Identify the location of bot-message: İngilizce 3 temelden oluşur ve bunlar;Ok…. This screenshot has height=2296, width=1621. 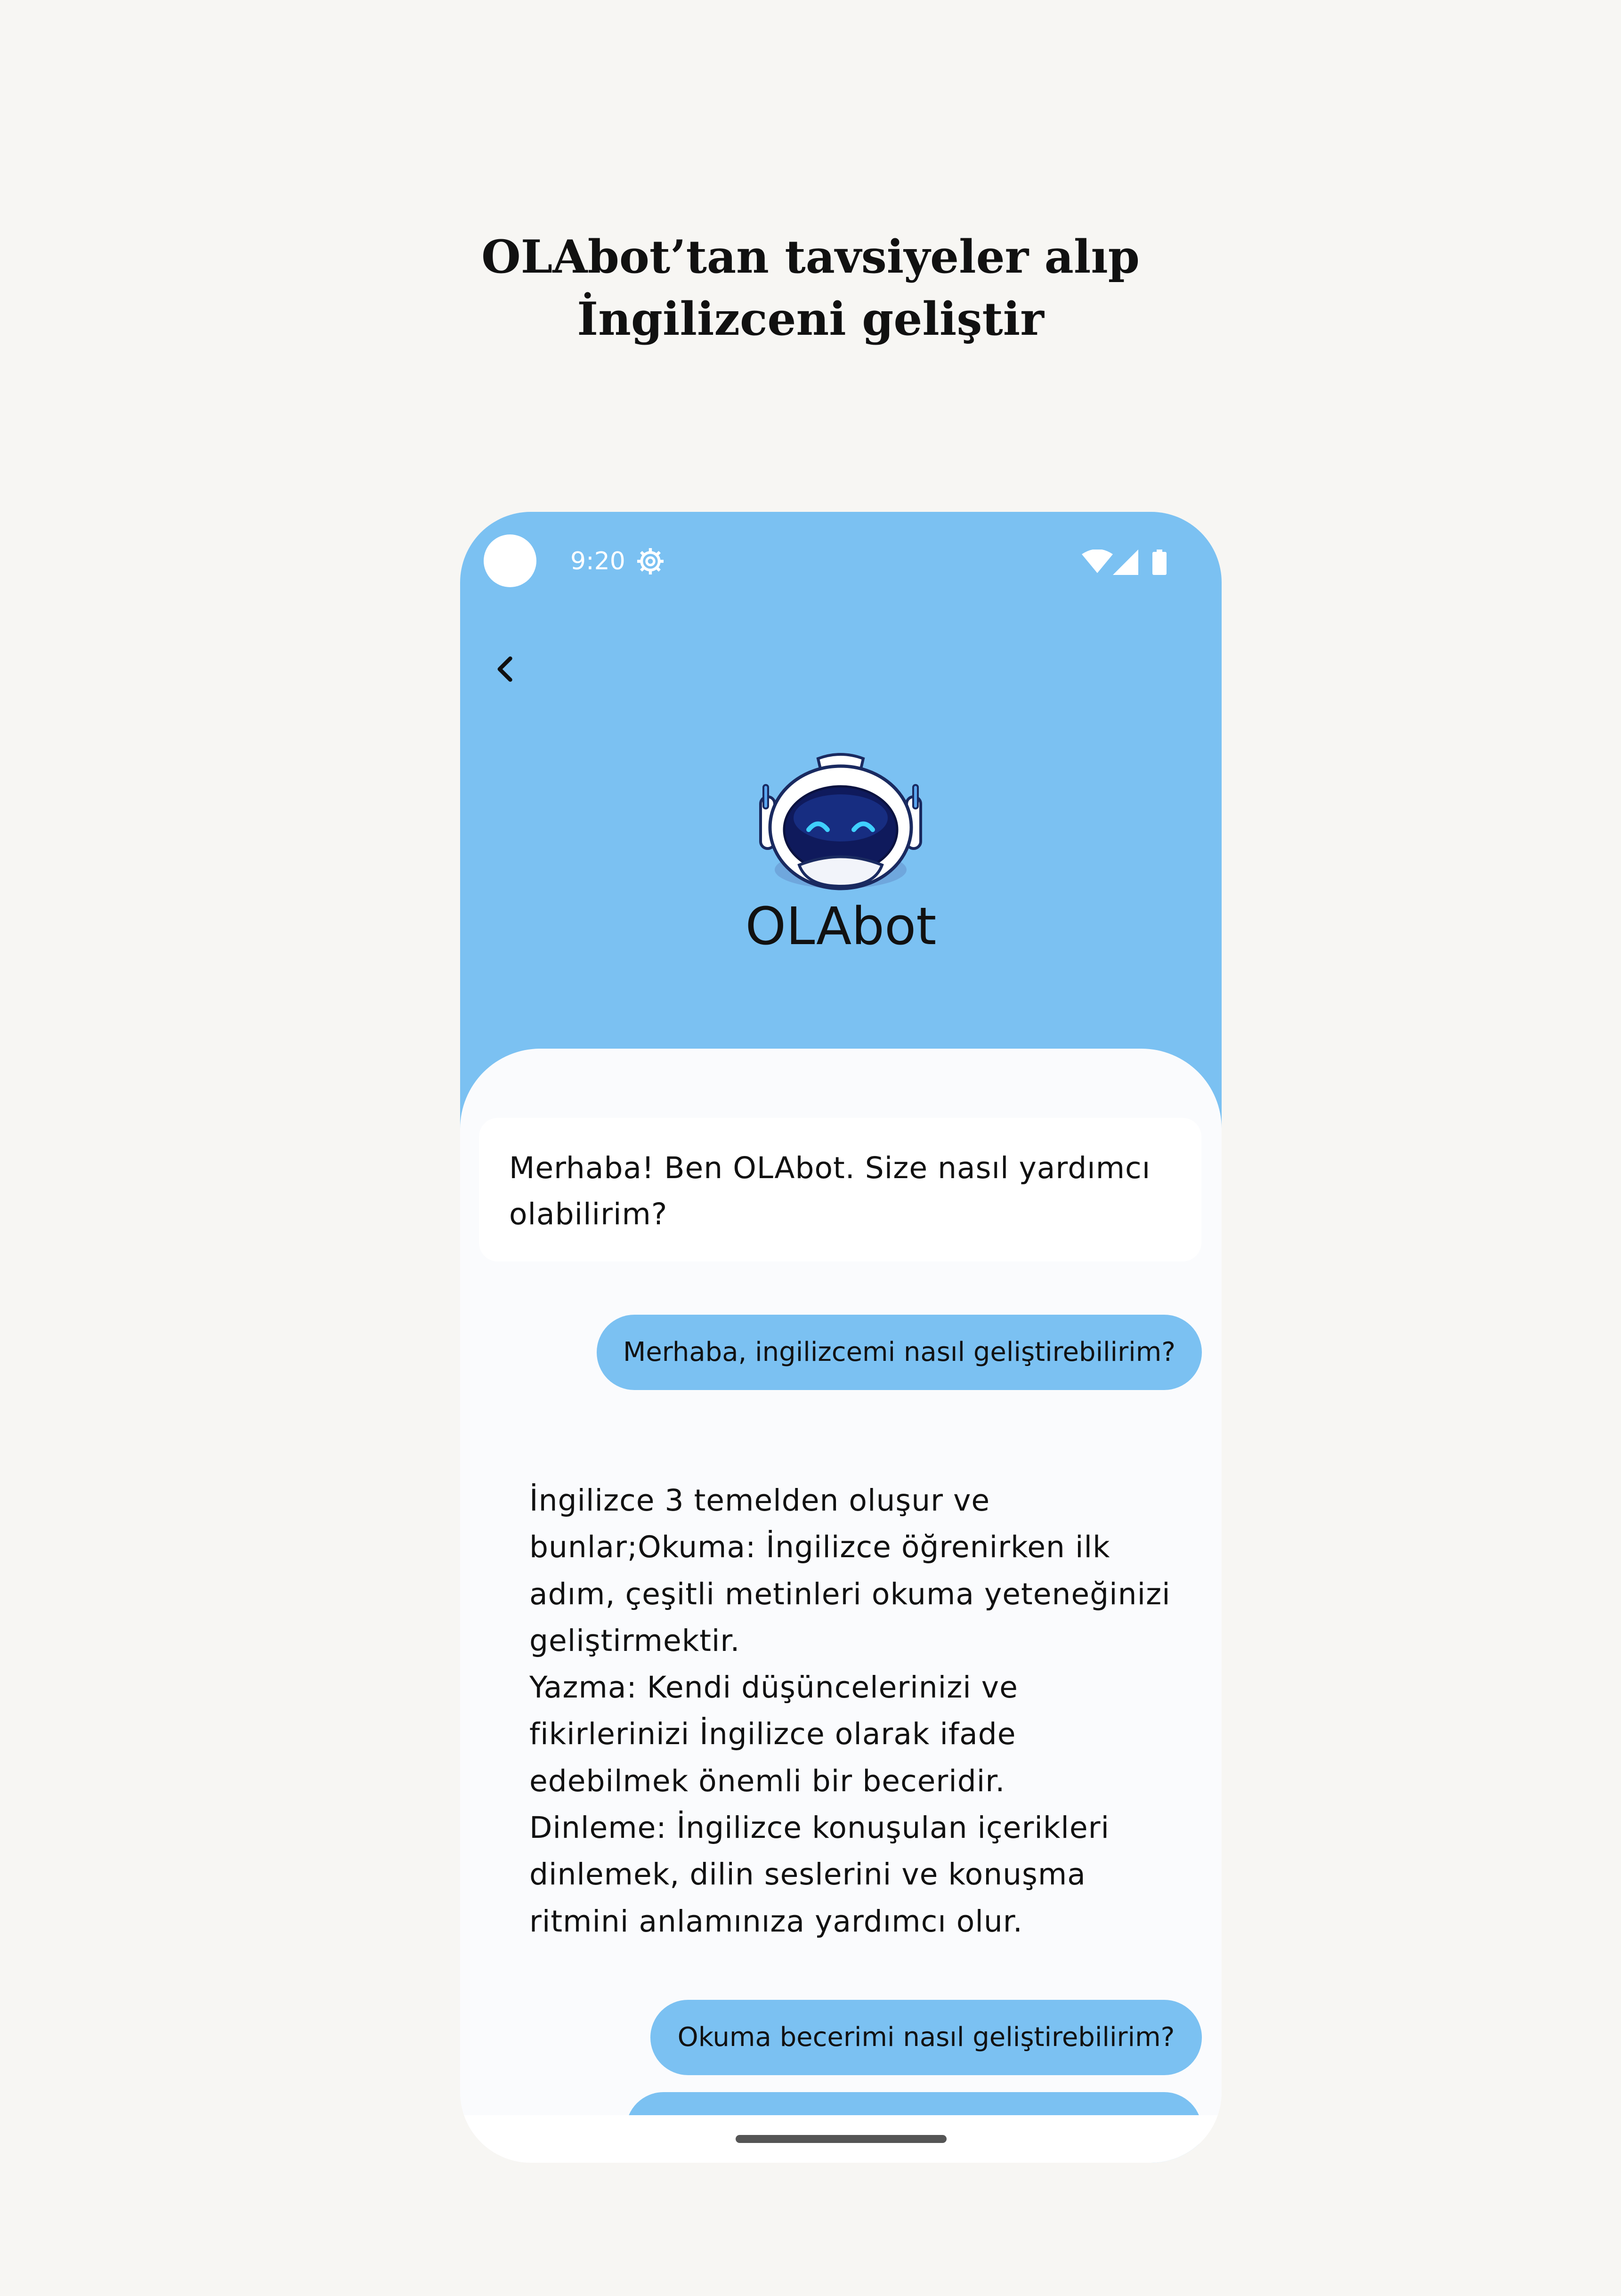
(859, 1711).